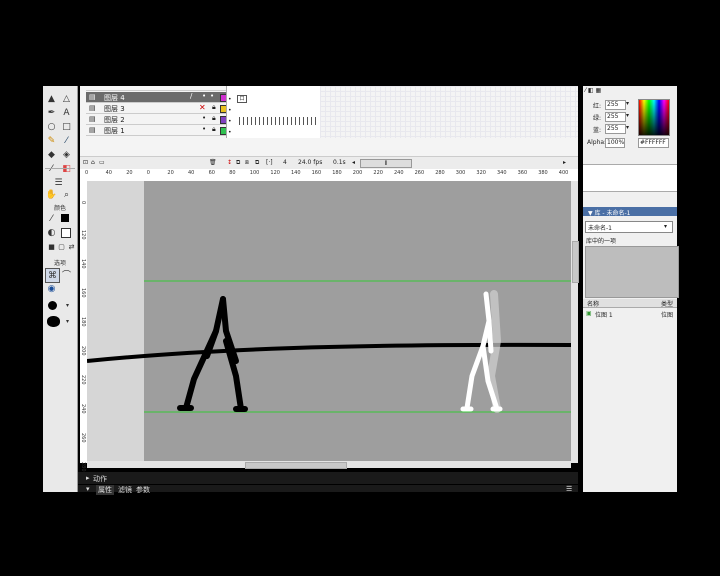  Describe the element at coordinates (575, 322) in the screenshot. I see `stage-vertical-scrollbar` at that location.